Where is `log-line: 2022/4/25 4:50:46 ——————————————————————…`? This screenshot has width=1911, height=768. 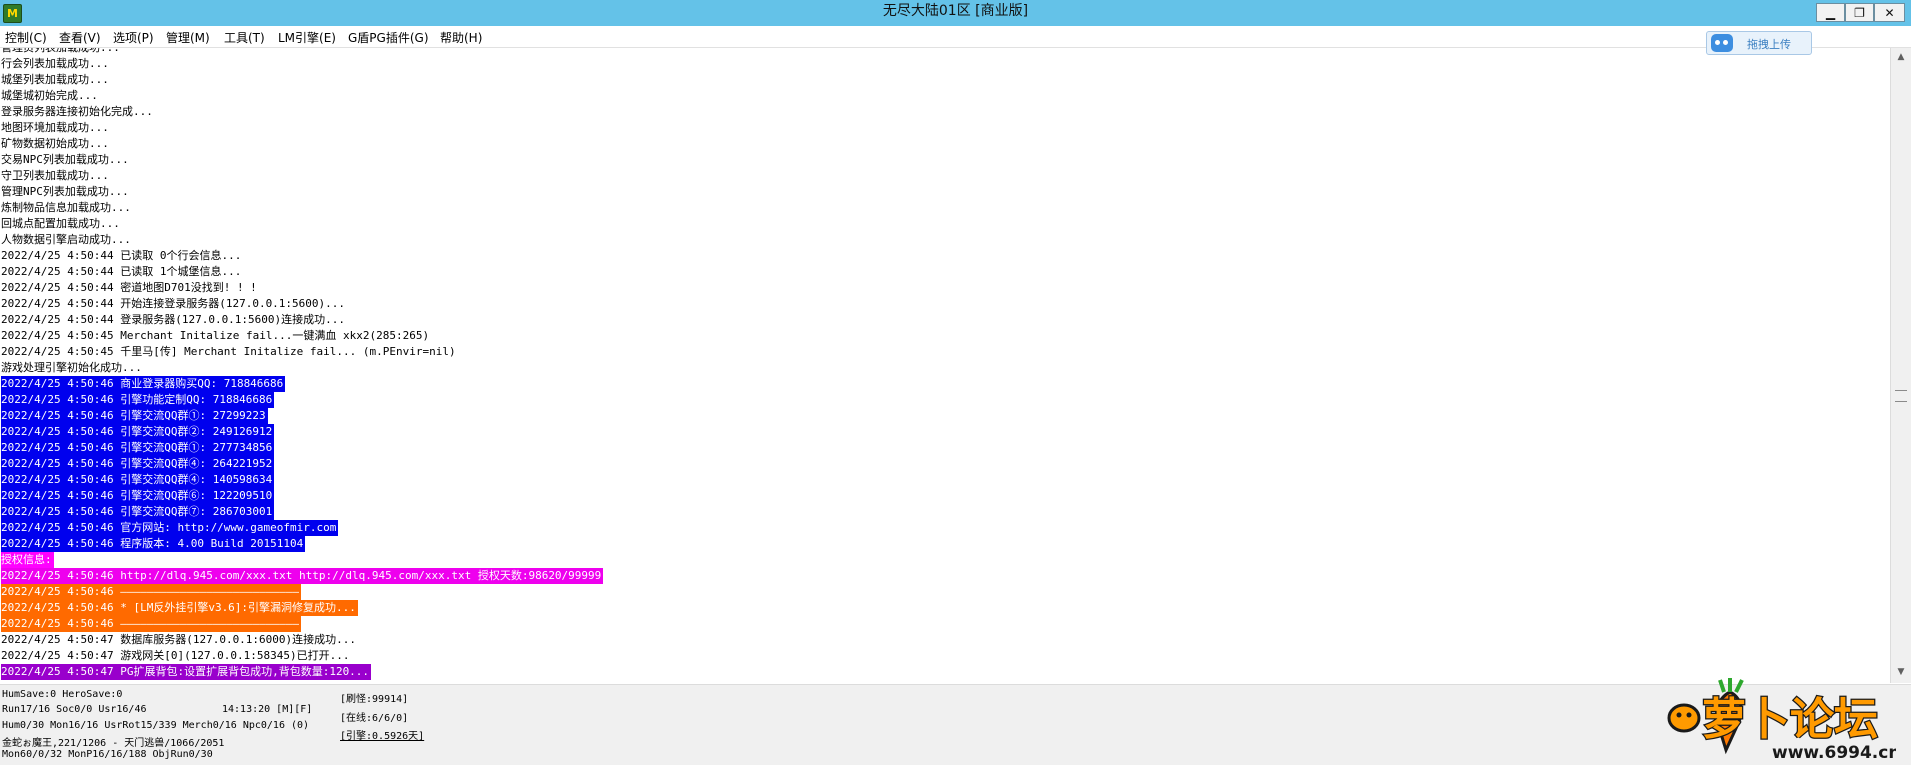 log-line: 2022/4/25 4:50:46 ——————————————————————… is located at coordinates (302, 592).